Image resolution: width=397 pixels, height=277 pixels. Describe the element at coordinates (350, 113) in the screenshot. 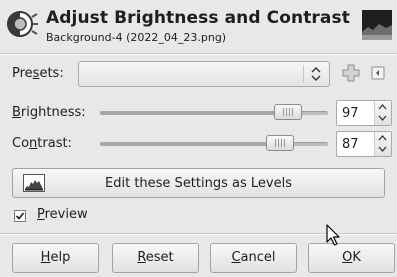

I see `brightness-value: 97` at that location.